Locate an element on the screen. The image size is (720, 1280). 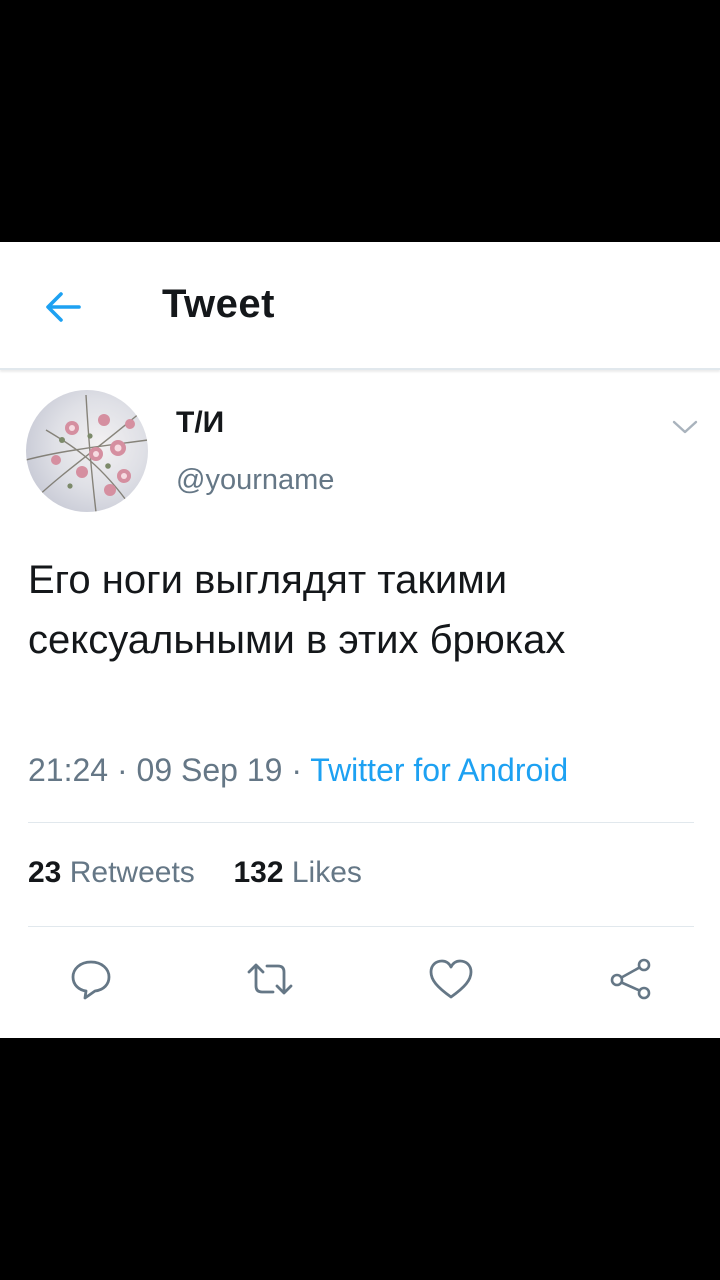
user-handle: @yourname is located at coordinates (255, 480).